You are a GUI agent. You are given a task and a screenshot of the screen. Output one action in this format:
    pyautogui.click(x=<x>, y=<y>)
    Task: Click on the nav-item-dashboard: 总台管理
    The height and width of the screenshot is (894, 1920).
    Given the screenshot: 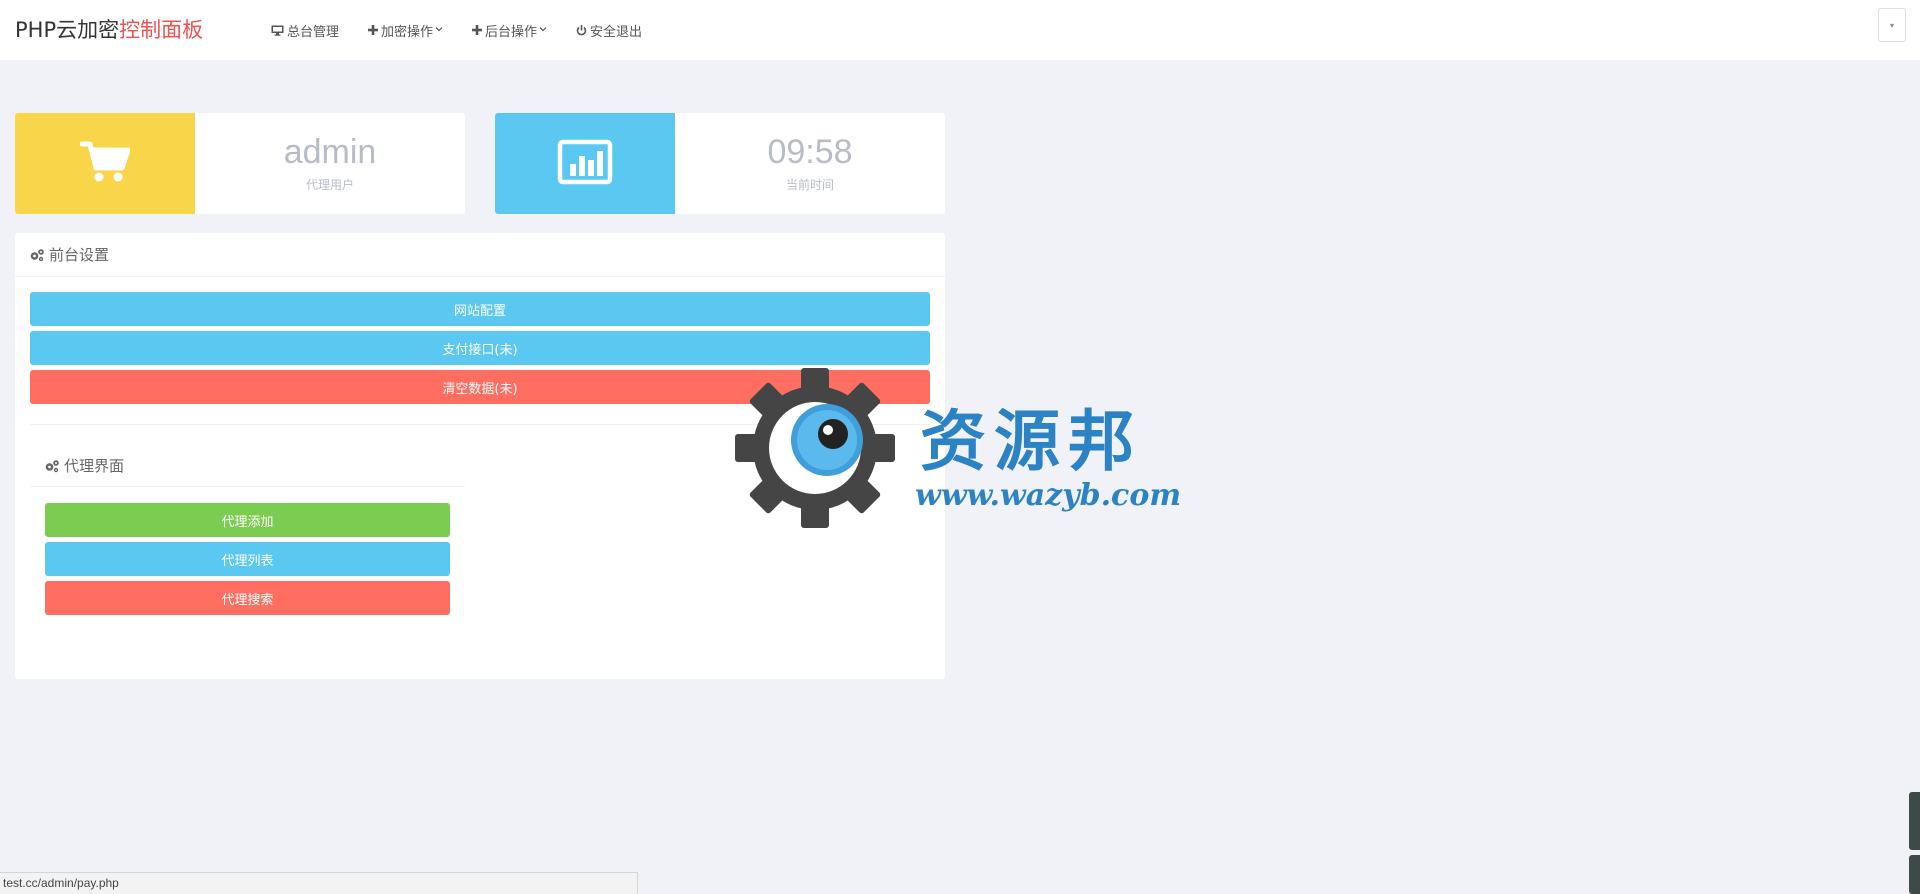 What is the action you would take?
    pyautogui.click(x=305, y=30)
    